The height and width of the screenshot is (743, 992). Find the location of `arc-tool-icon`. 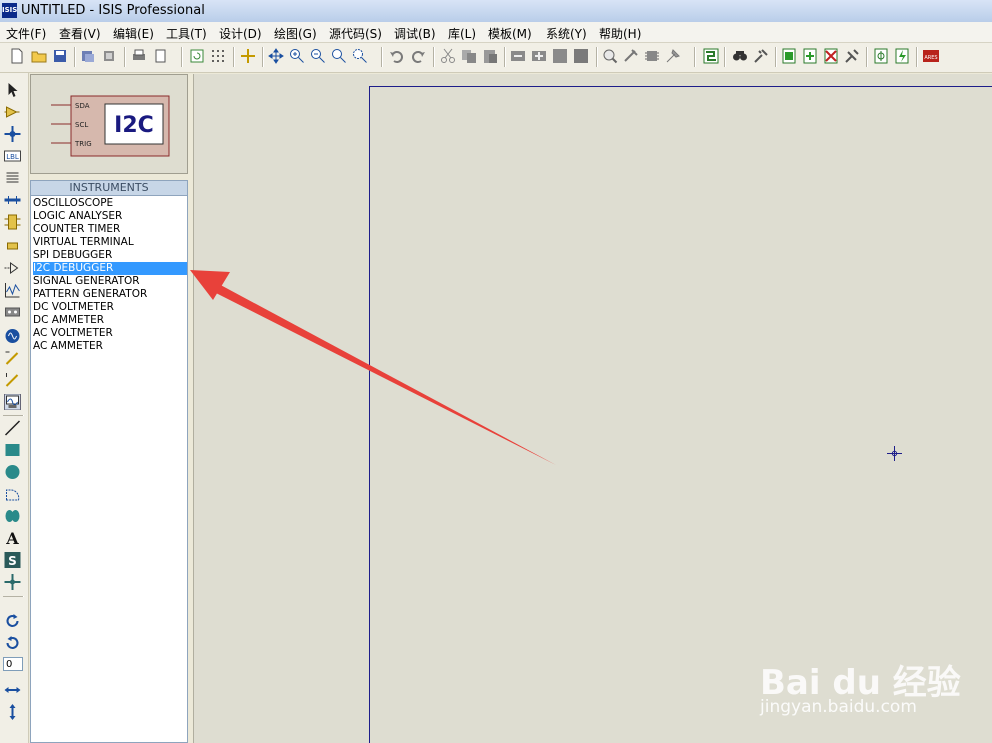

arc-tool-icon is located at coordinates (12, 494).